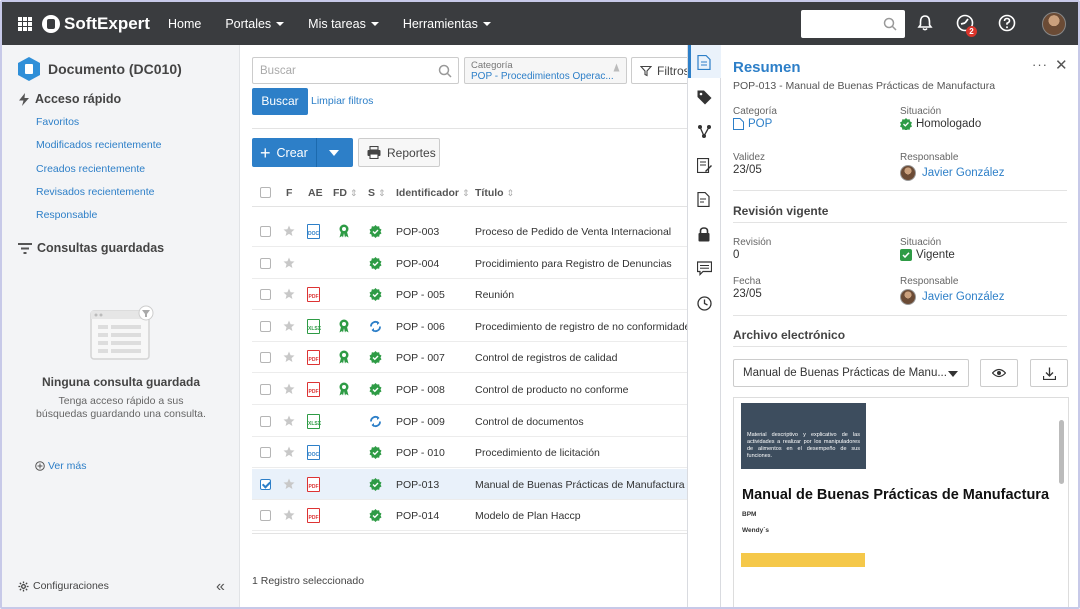  I want to click on nav-mis-tareas: Mis tareas, so click(343, 24).